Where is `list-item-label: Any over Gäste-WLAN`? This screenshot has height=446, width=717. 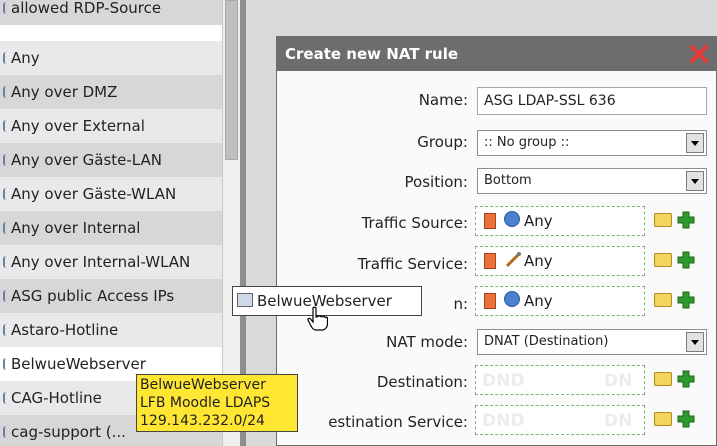 list-item-label: Any over Gäste-WLAN is located at coordinates (94, 194).